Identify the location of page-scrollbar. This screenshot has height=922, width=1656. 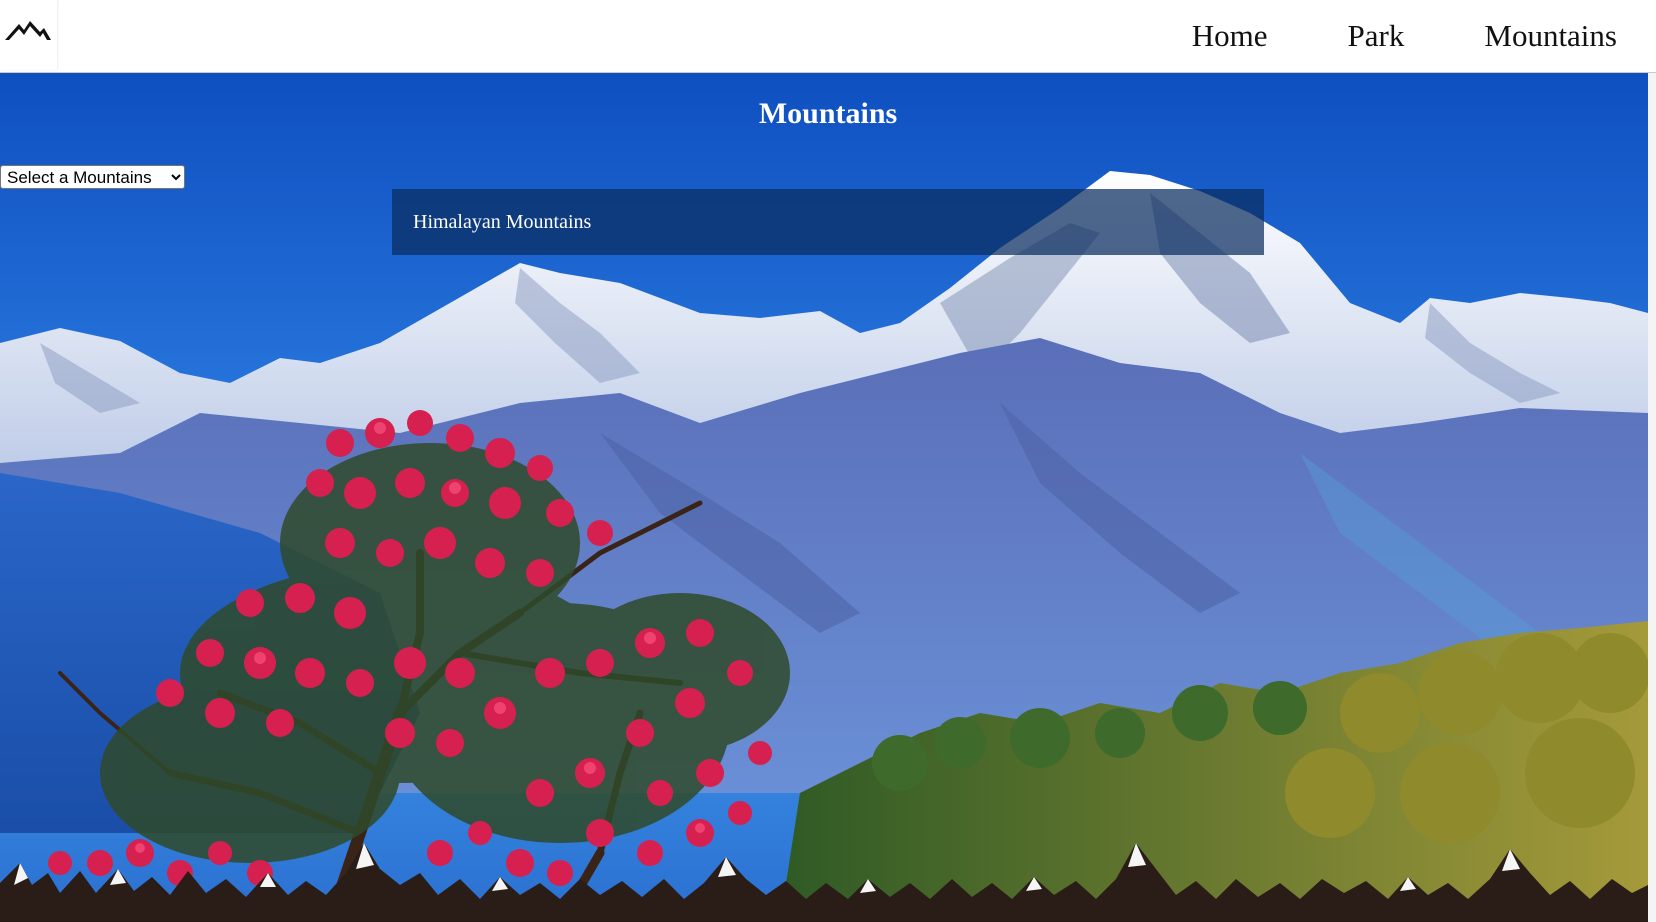
(1652, 497).